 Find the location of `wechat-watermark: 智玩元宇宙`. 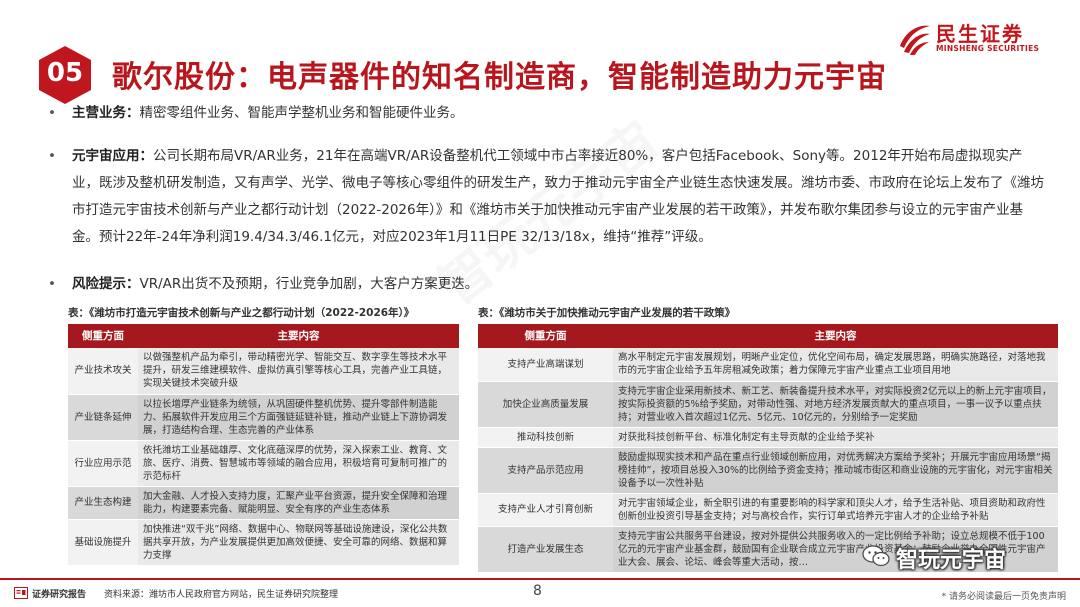

wechat-watermark: 智玩元宇宙 is located at coordinates (967, 556).